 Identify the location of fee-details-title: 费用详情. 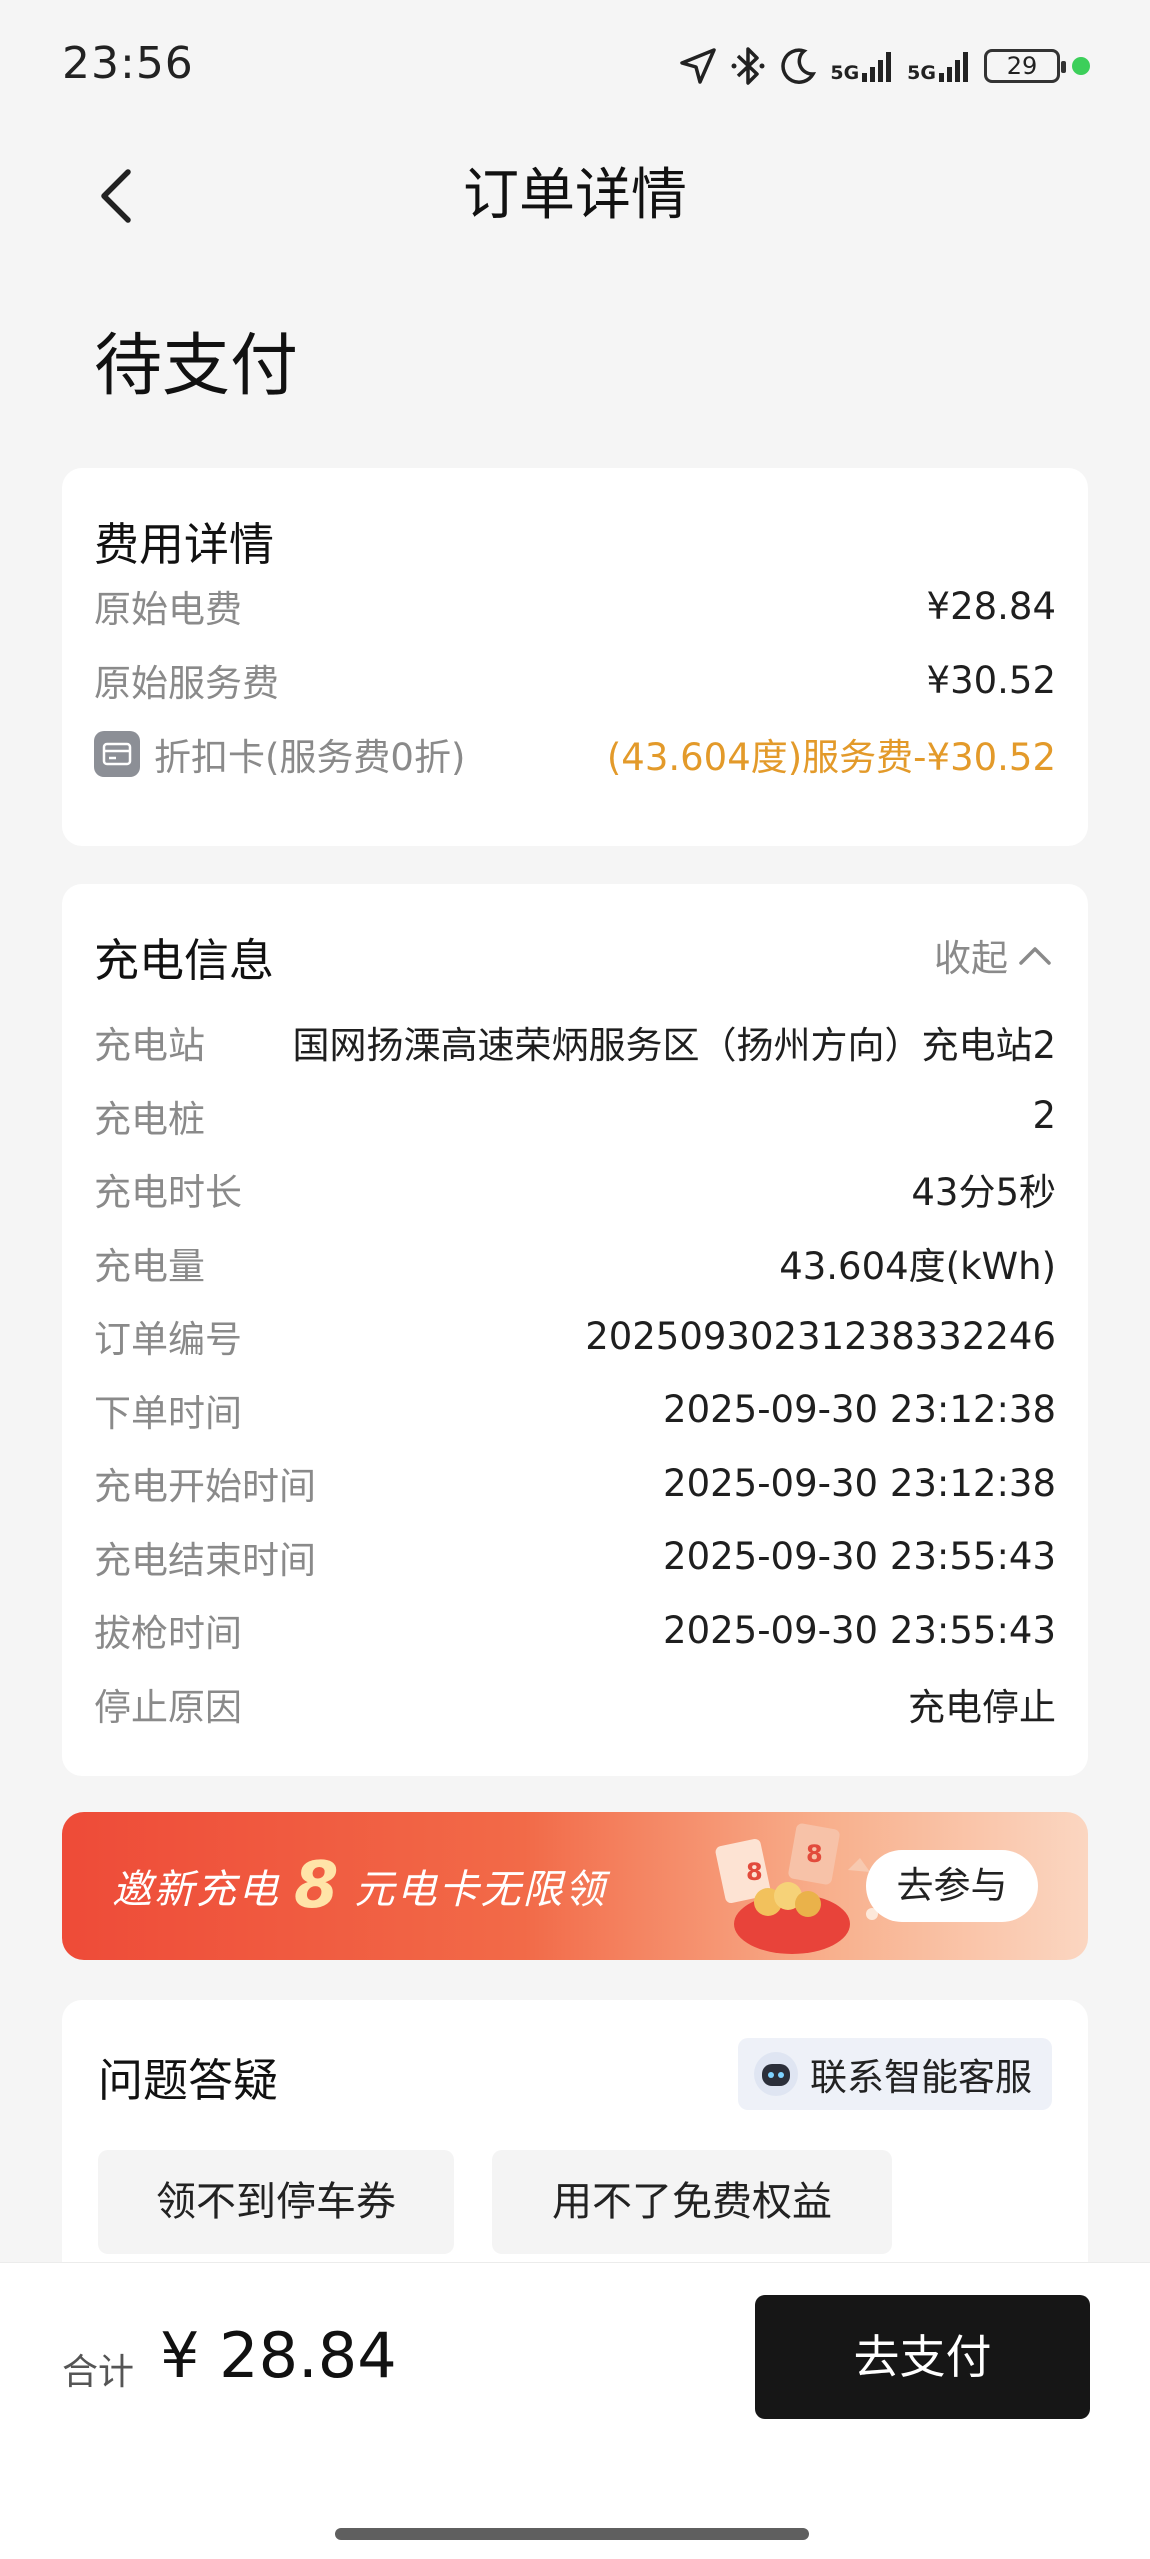
(184, 544).